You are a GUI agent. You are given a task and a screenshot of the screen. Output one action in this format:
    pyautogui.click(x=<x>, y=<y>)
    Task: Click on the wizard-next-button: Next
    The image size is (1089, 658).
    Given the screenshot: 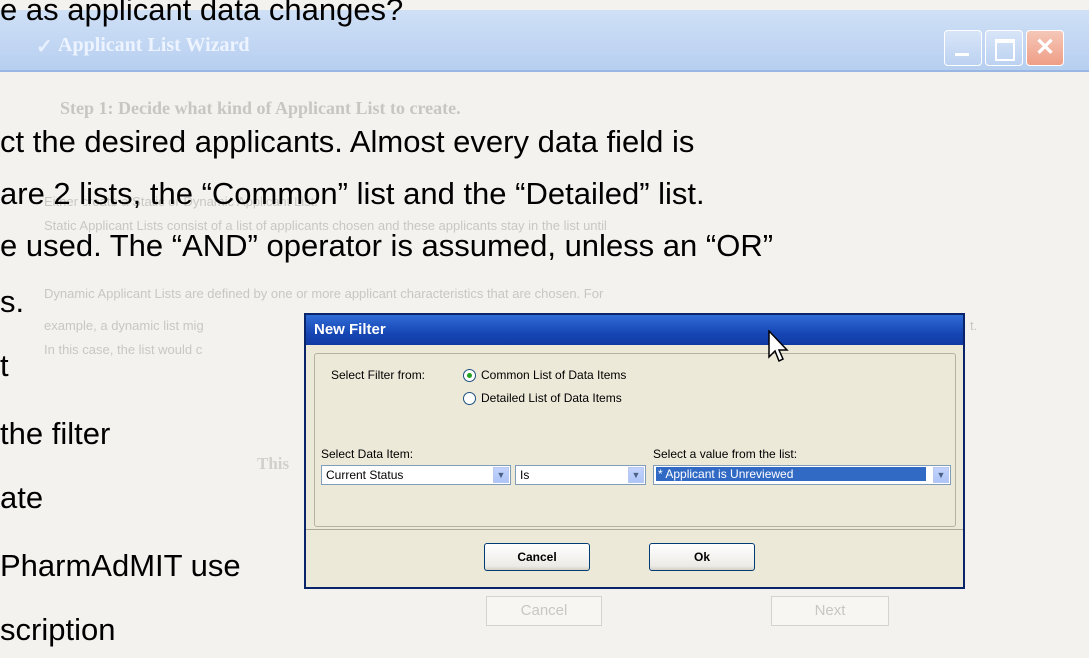 What is the action you would take?
    pyautogui.click(x=830, y=611)
    